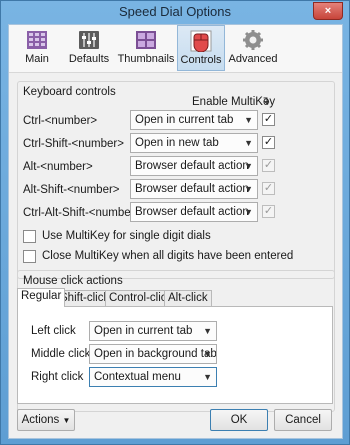  I want to click on actions-button: Actions ▼, so click(46, 420).